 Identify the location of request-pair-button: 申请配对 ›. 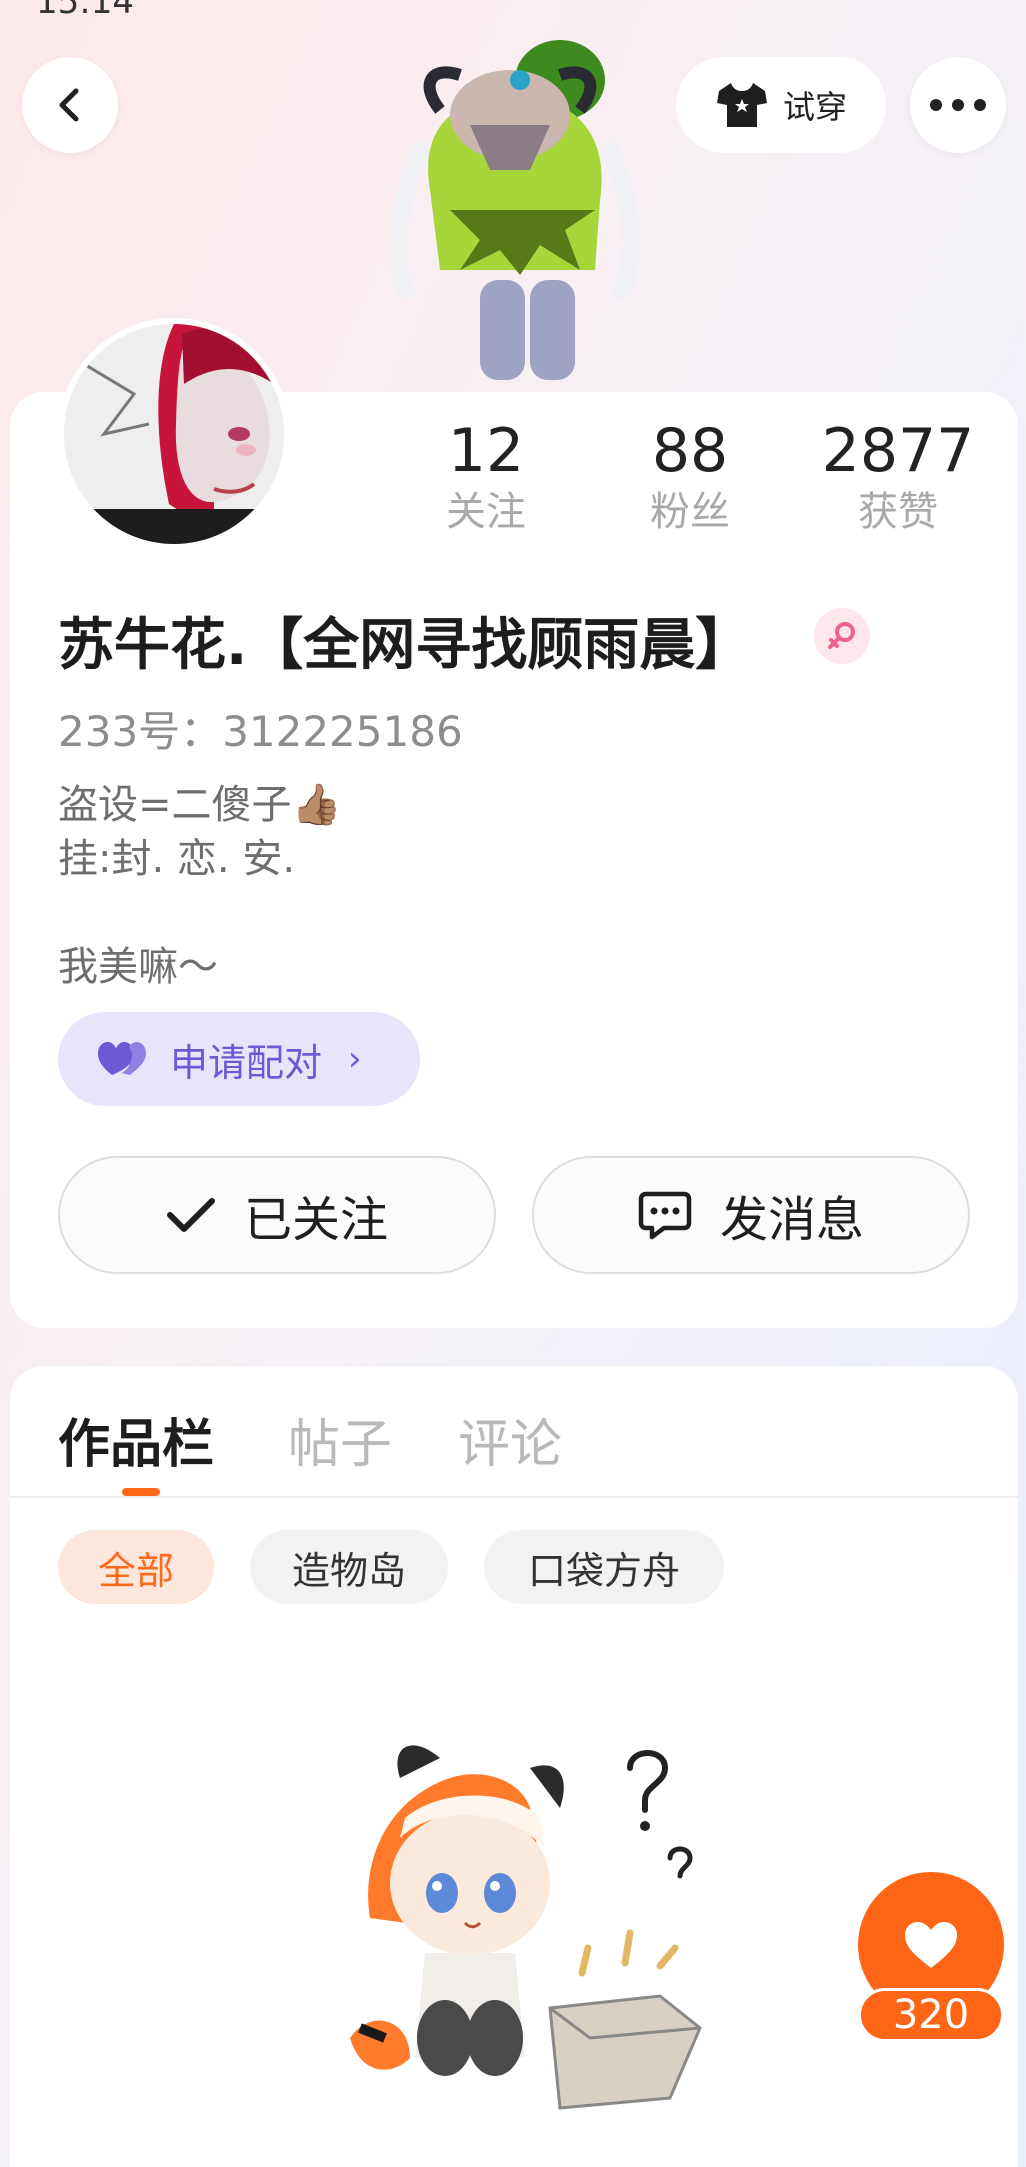
(239, 1059).